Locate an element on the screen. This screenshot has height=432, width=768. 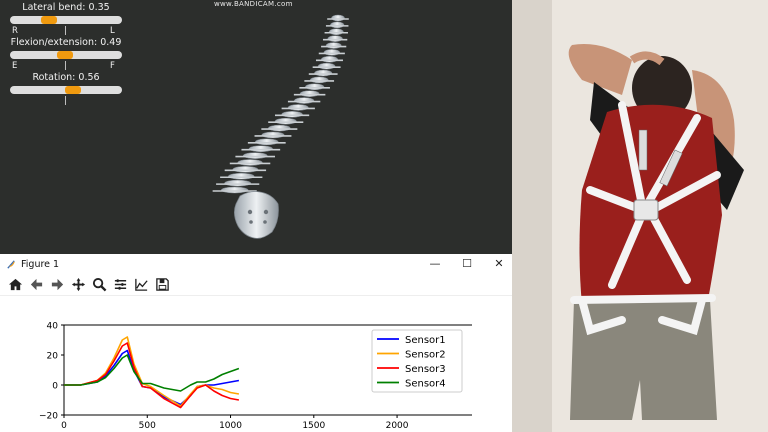
back-arrow-icon is located at coordinates (36, 285).